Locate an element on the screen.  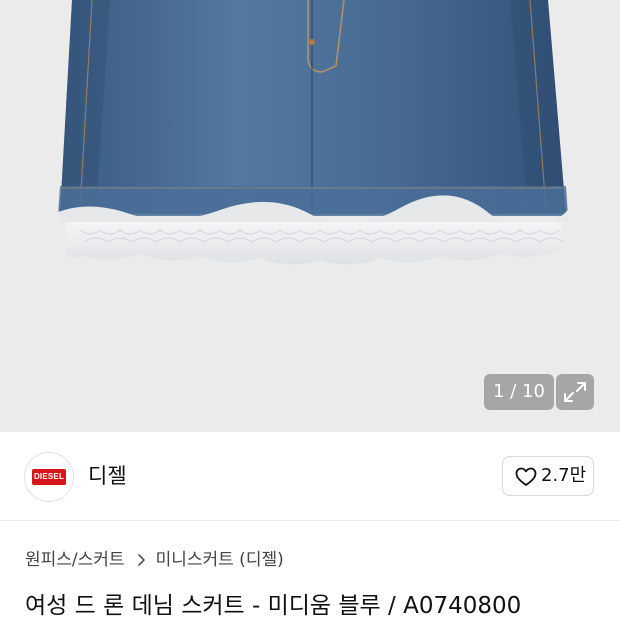
breadcrumb-subcategory: 미니스커트 (디젤) is located at coordinates (220, 560).